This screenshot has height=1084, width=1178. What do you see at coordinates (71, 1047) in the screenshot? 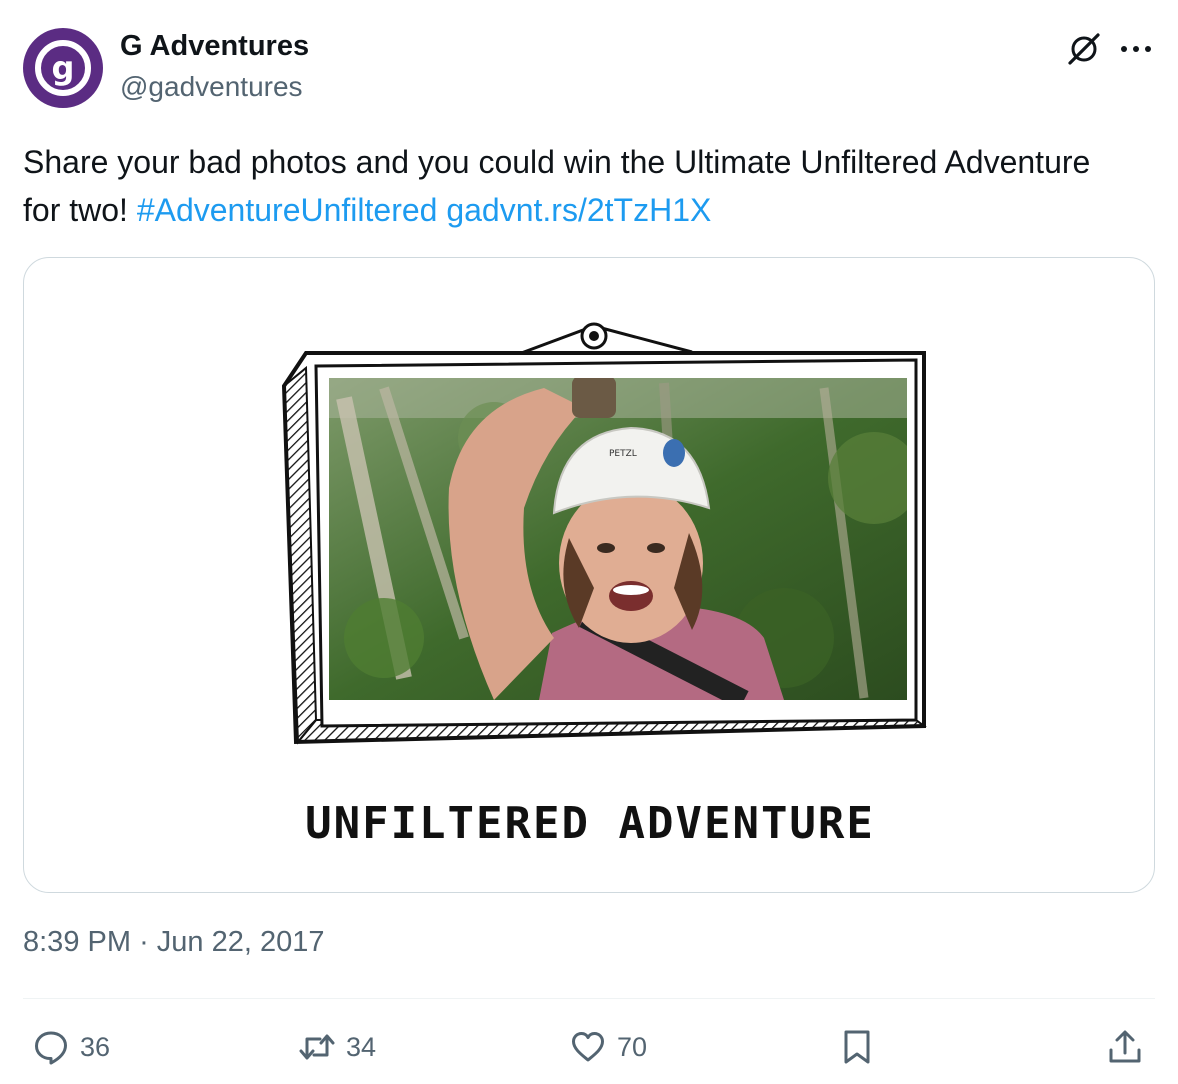
I see `reply-button: 36` at bounding box center [71, 1047].